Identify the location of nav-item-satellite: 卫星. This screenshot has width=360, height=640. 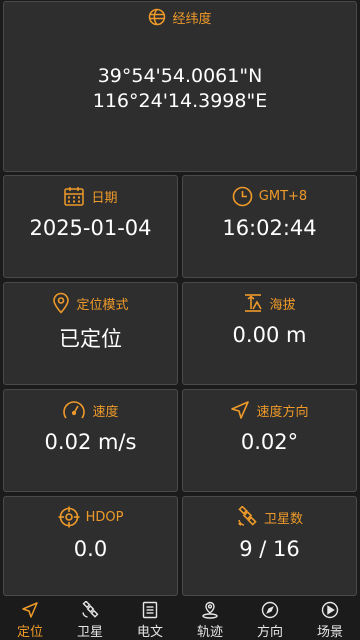
(90, 619).